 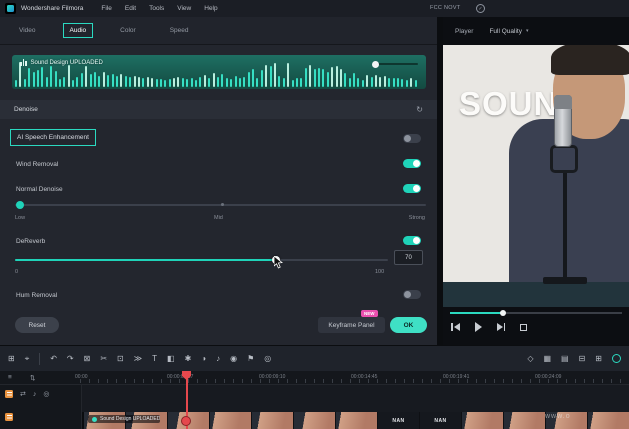 I want to click on shrink-timeline-icon: ⊟, so click(x=582, y=359).